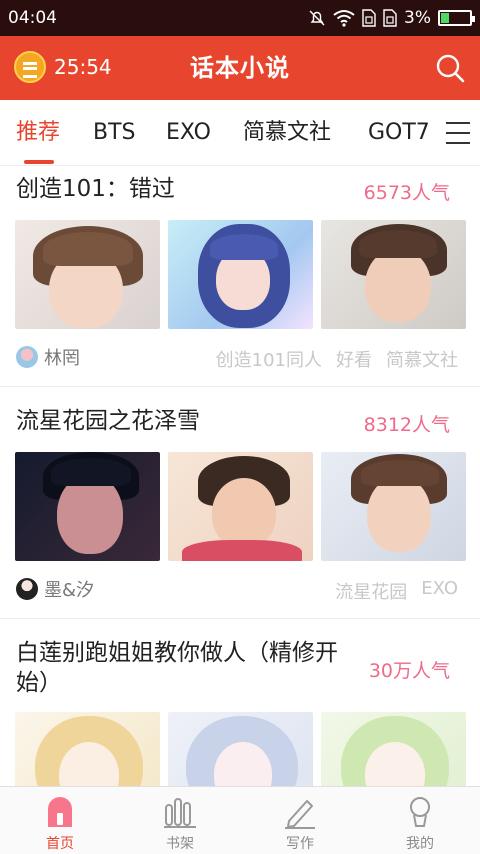 The width and height of the screenshot is (480, 854). Describe the element at coordinates (240, 18) in the screenshot. I see `status-bar: 04:04 3%` at that location.